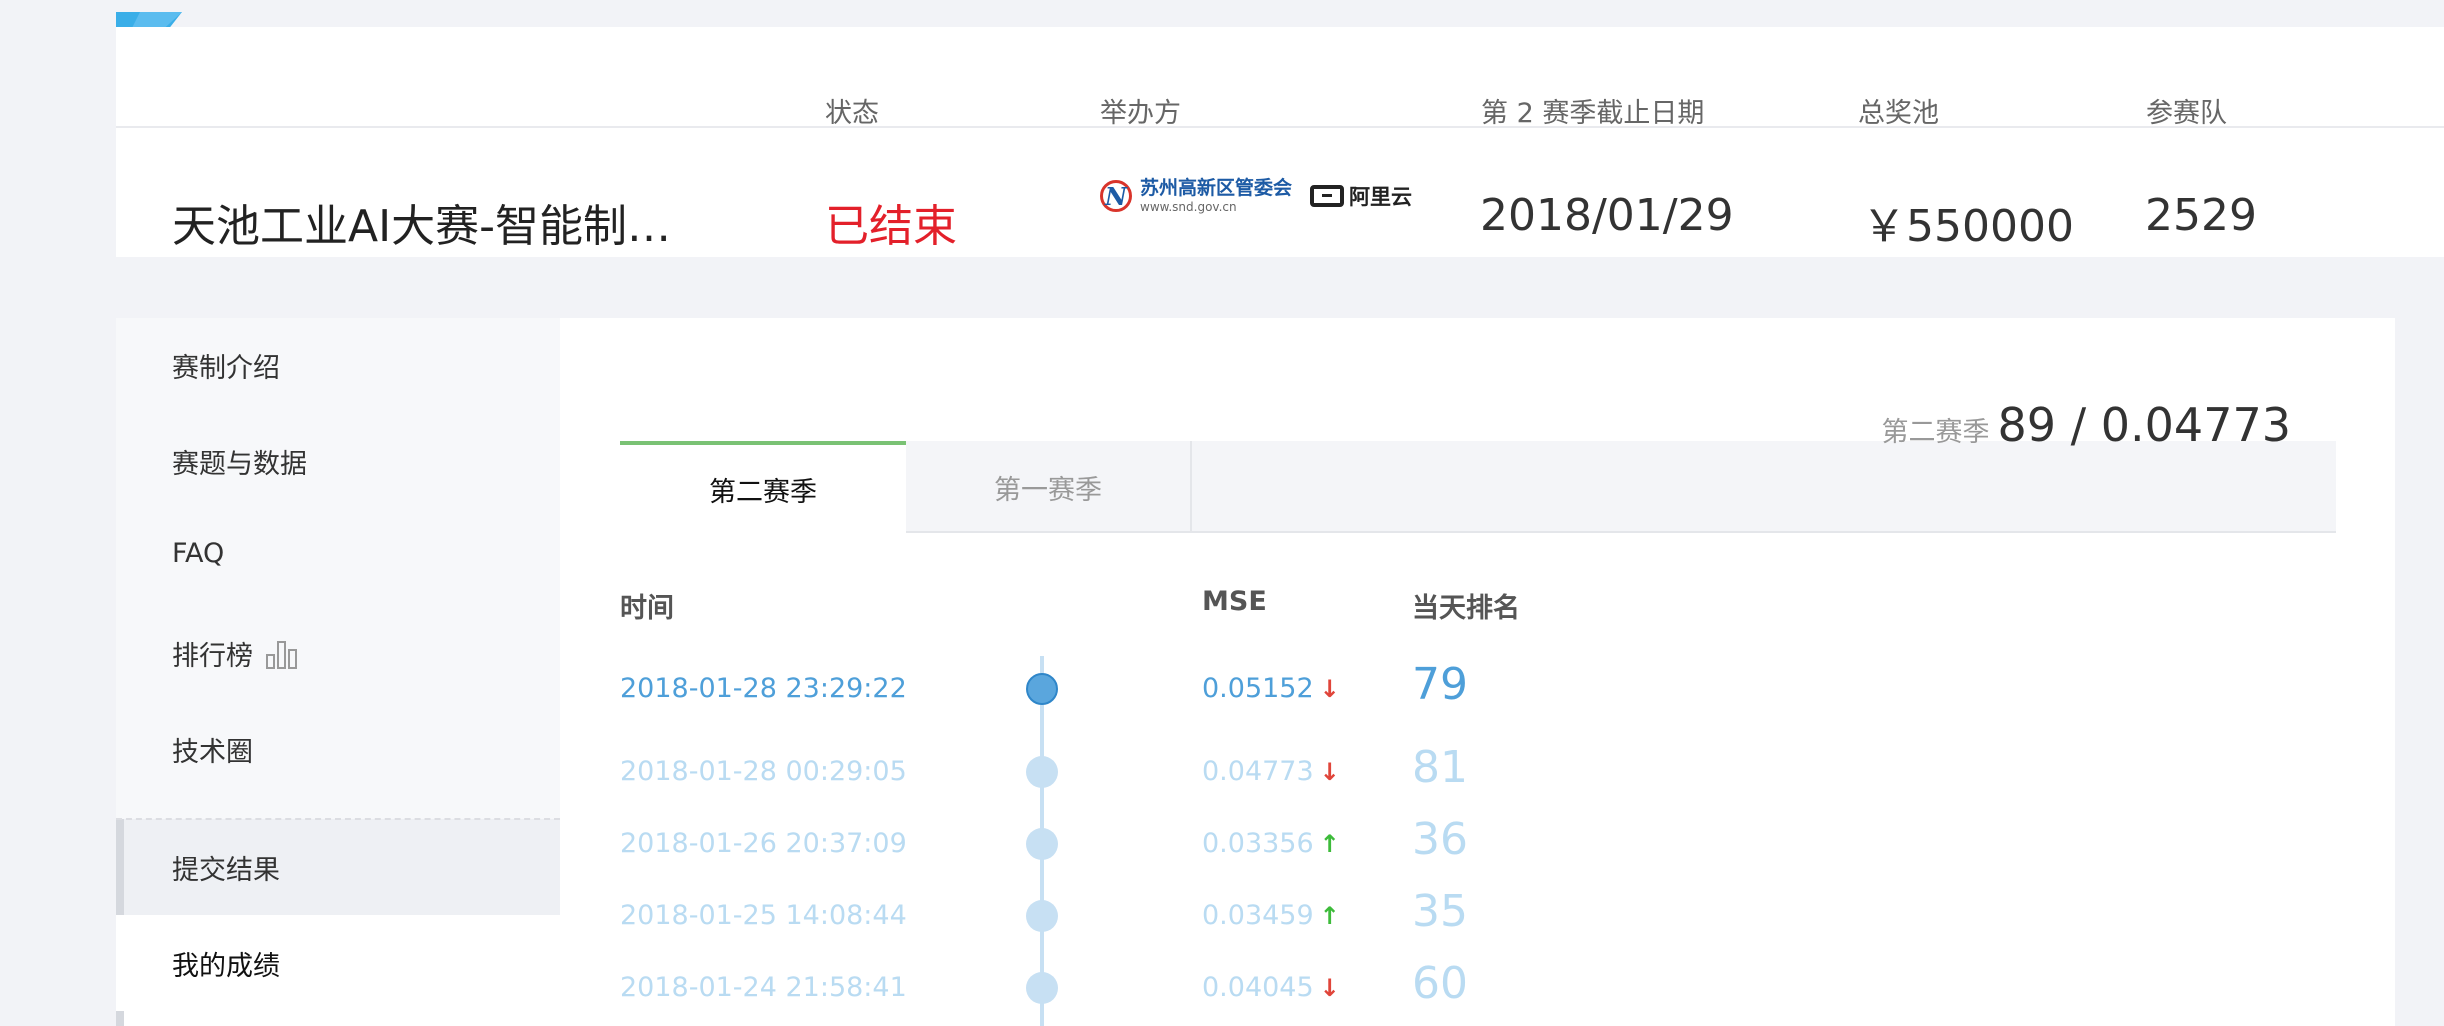 This screenshot has width=2444, height=1026. I want to click on sidebar: 赛制介绍 赛题与数据 FAQ 排行榜 技术圈 提交结果 我的成绩, so click(338, 672).